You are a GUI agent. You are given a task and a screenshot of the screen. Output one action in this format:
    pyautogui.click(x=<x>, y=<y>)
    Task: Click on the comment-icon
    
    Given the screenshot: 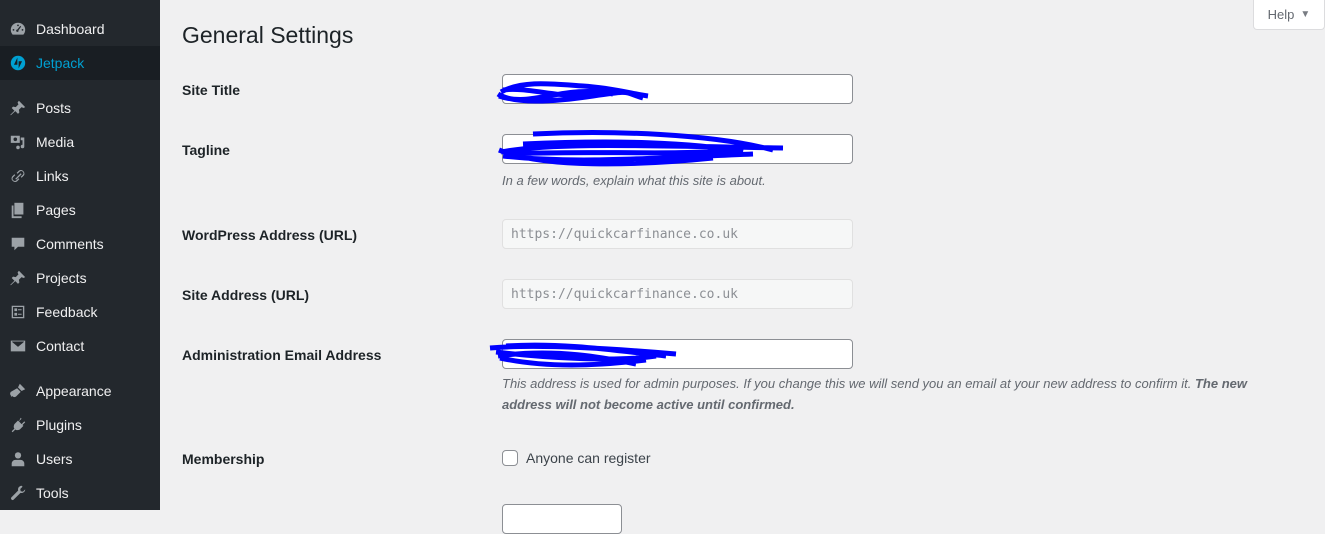 What is the action you would take?
    pyautogui.click(x=18, y=244)
    